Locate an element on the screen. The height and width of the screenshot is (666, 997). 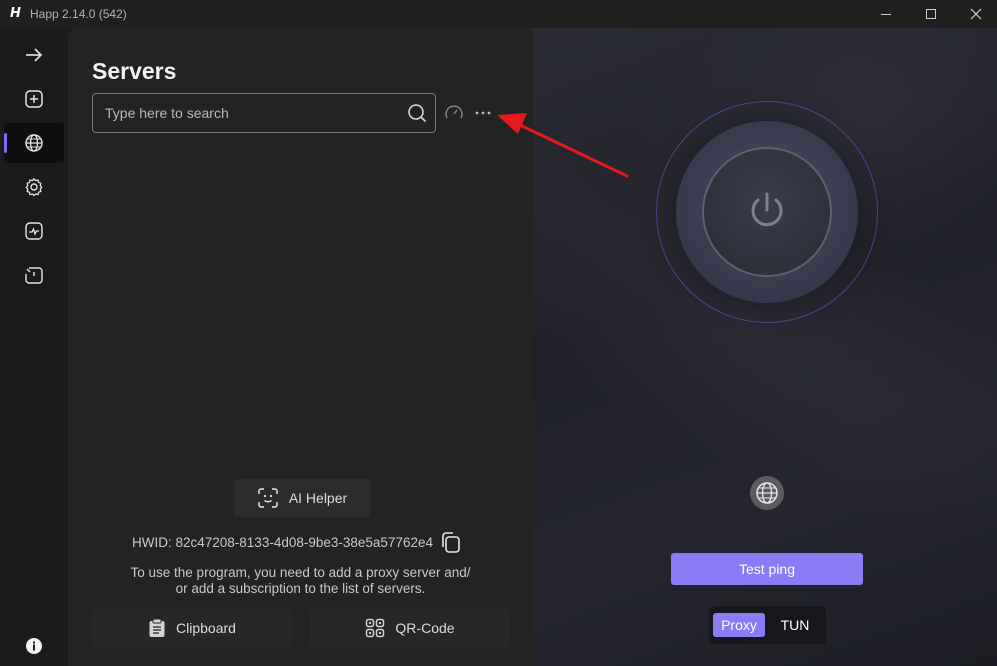
clipboard-icon is located at coordinates (157, 627).